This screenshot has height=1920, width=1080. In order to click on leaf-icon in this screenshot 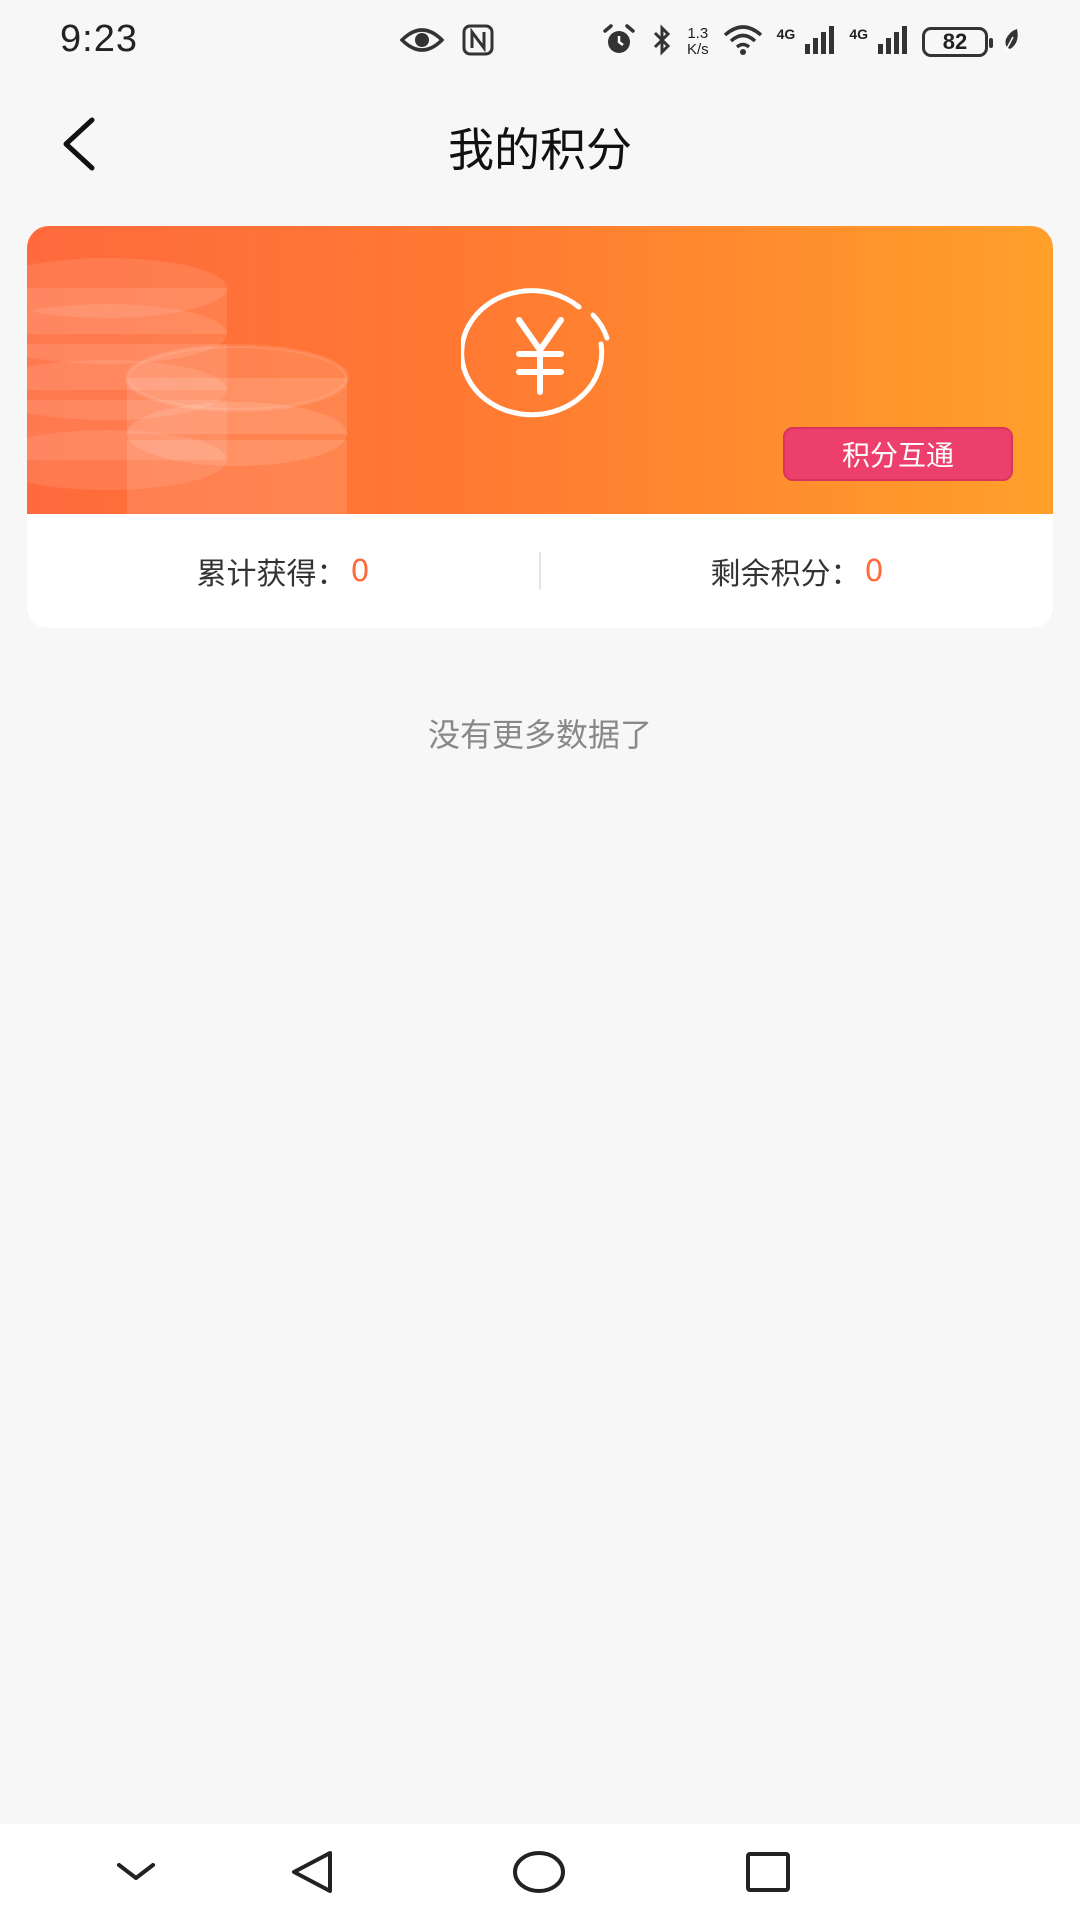, I will do `click(1011, 42)`.